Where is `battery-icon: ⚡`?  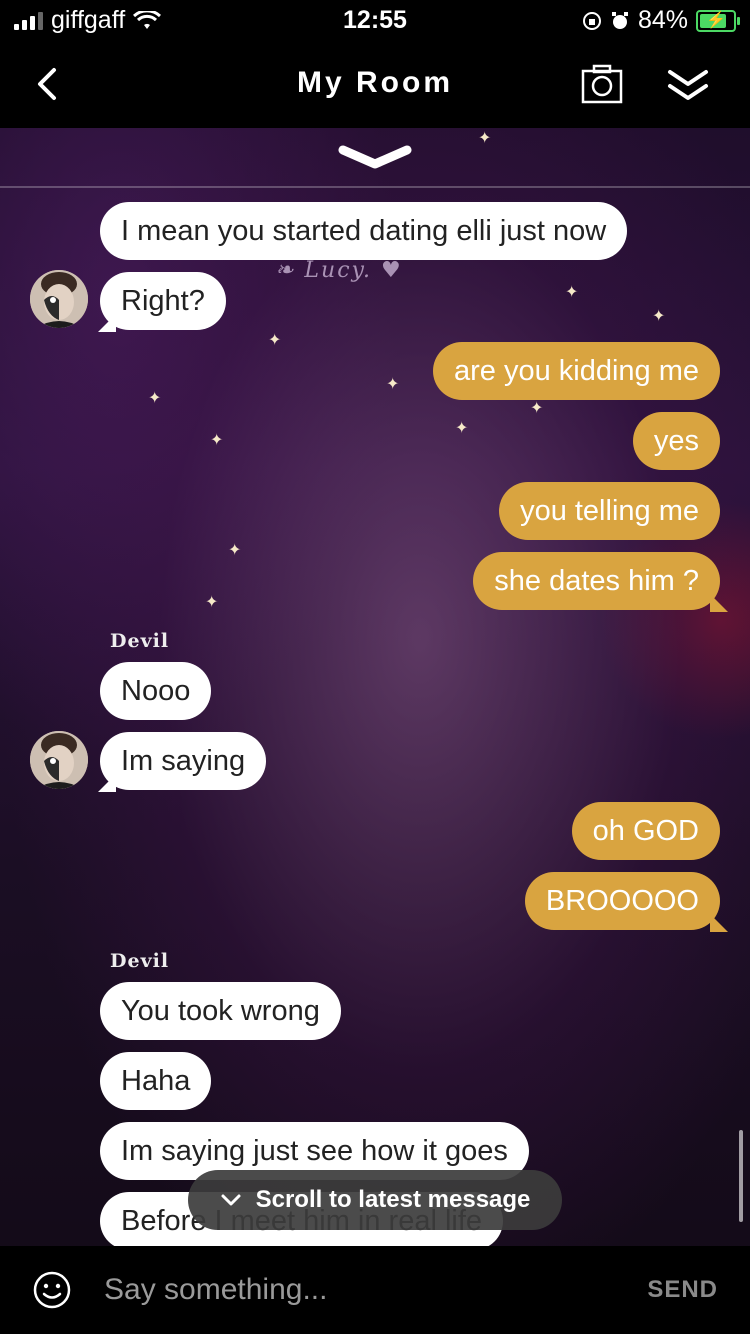
battery-icon: ⚡ is located at coordinates (718, 20).